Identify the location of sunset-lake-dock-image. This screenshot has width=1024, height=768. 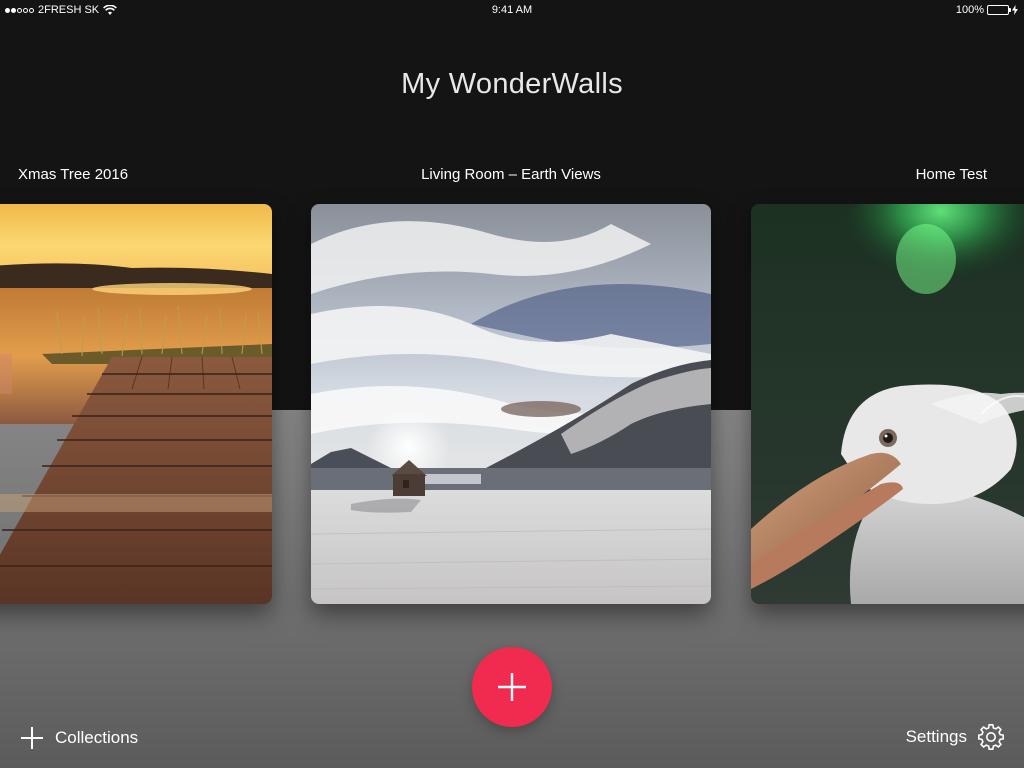
(136, 404).